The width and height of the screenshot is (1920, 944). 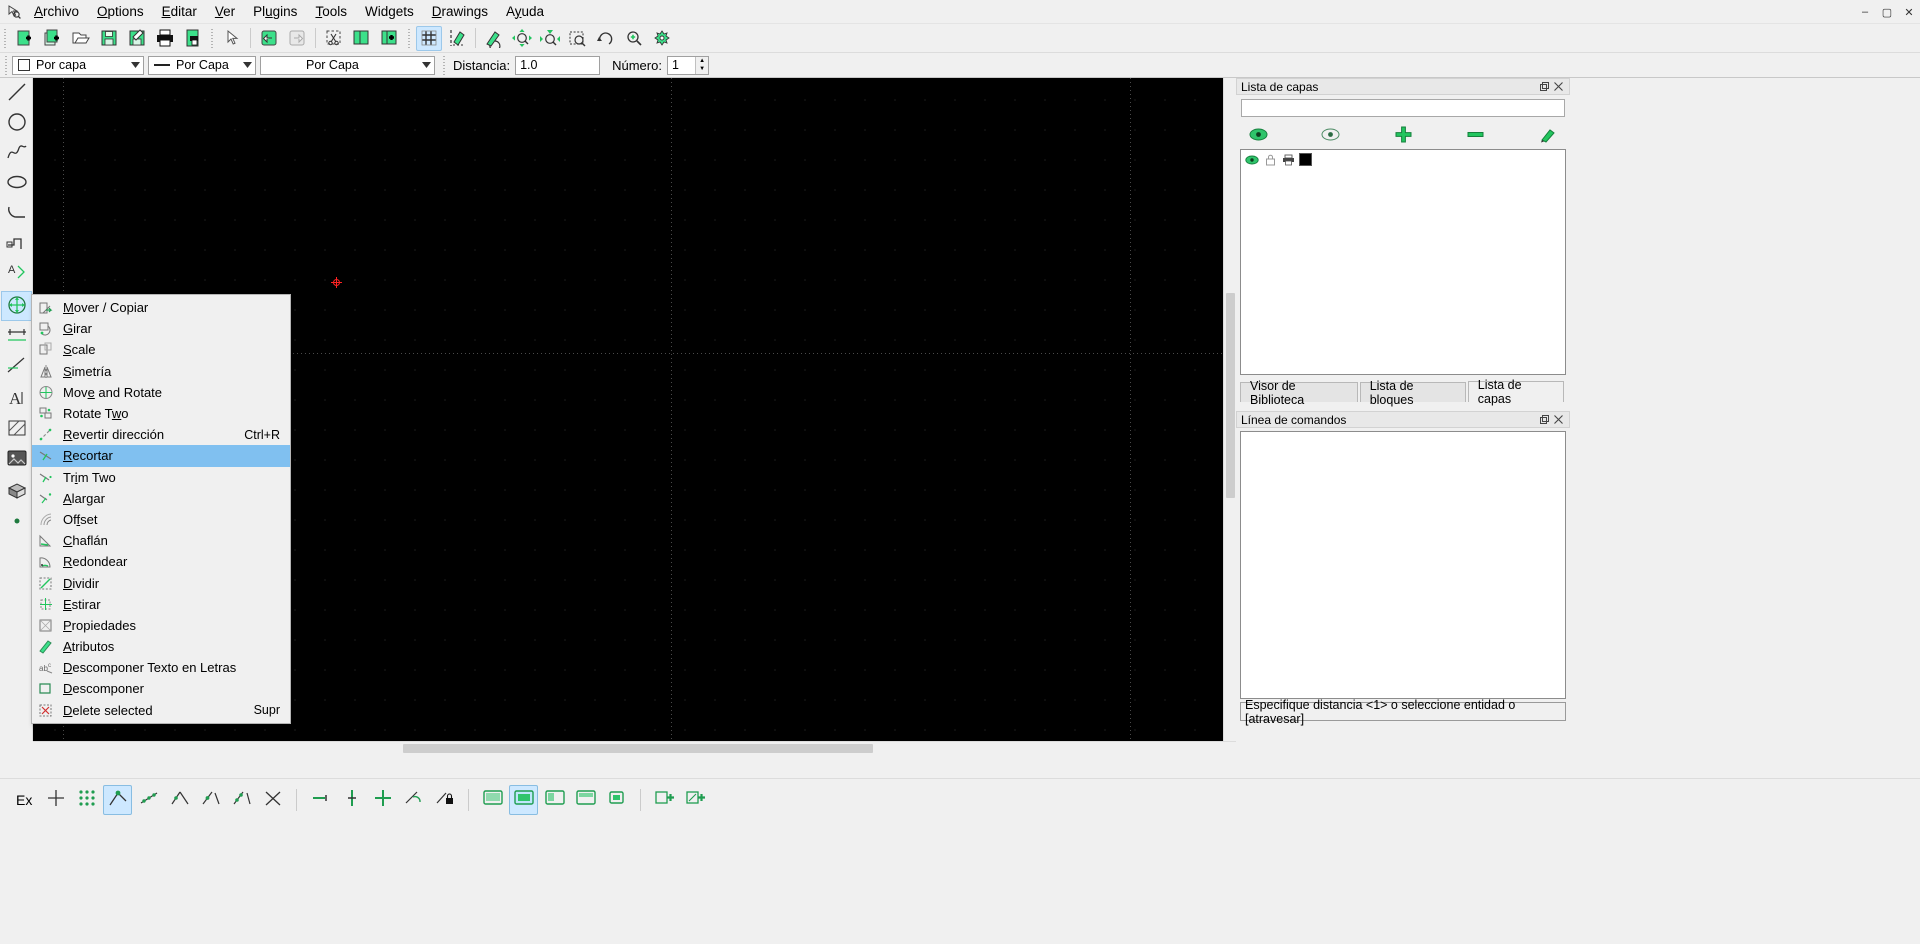 I want to click on snap-on-entity-button, so click(x=148, y=800).